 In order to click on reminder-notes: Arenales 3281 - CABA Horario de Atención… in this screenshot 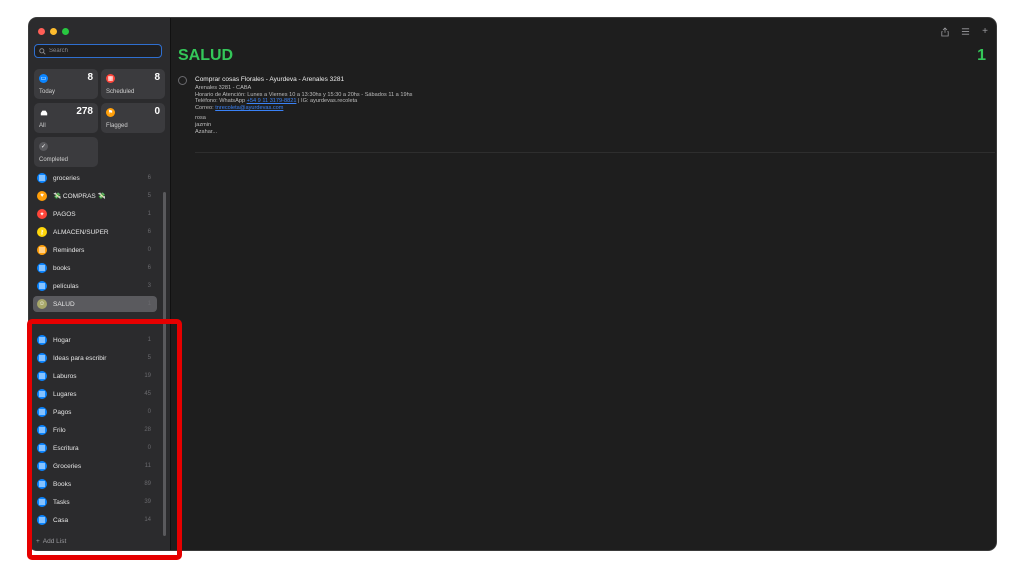, I will do `click(303, 110)`.